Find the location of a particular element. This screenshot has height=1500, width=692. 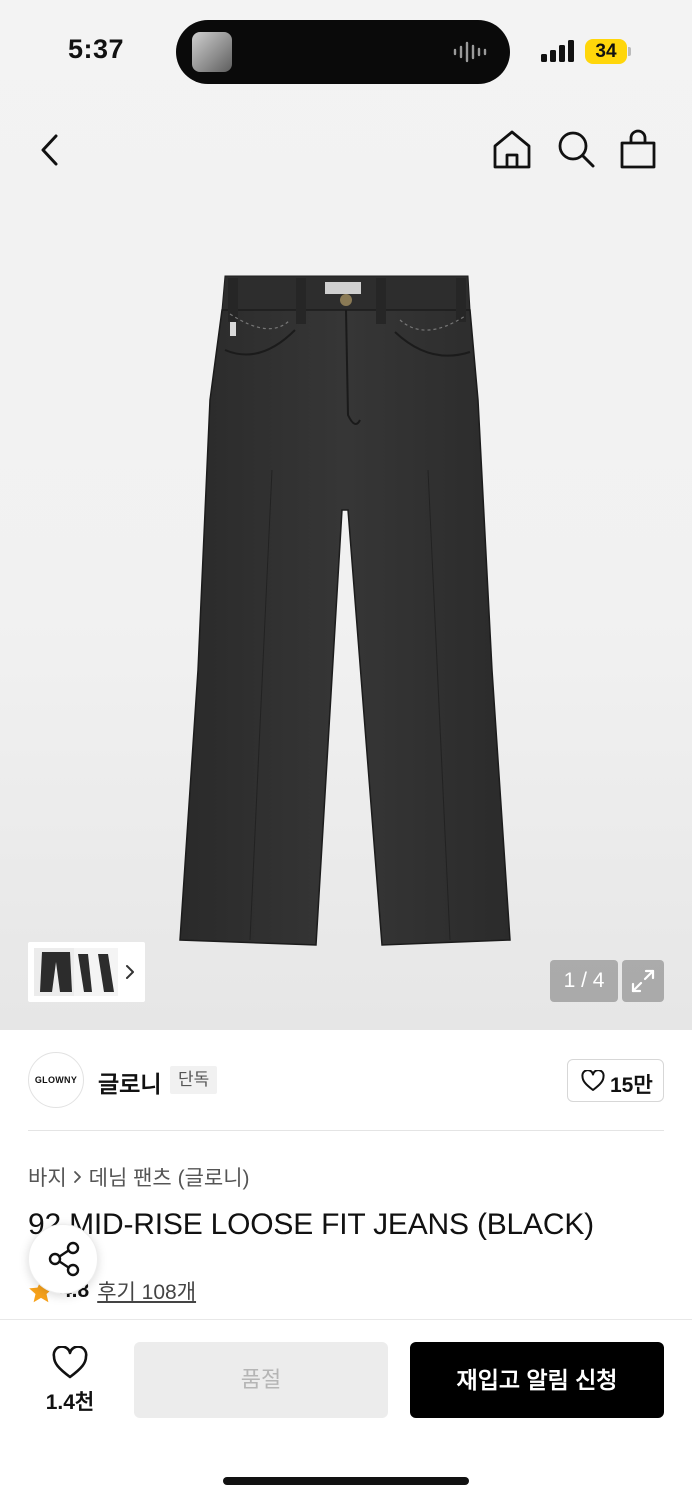

search-icon is located at coordinates (576, 149).